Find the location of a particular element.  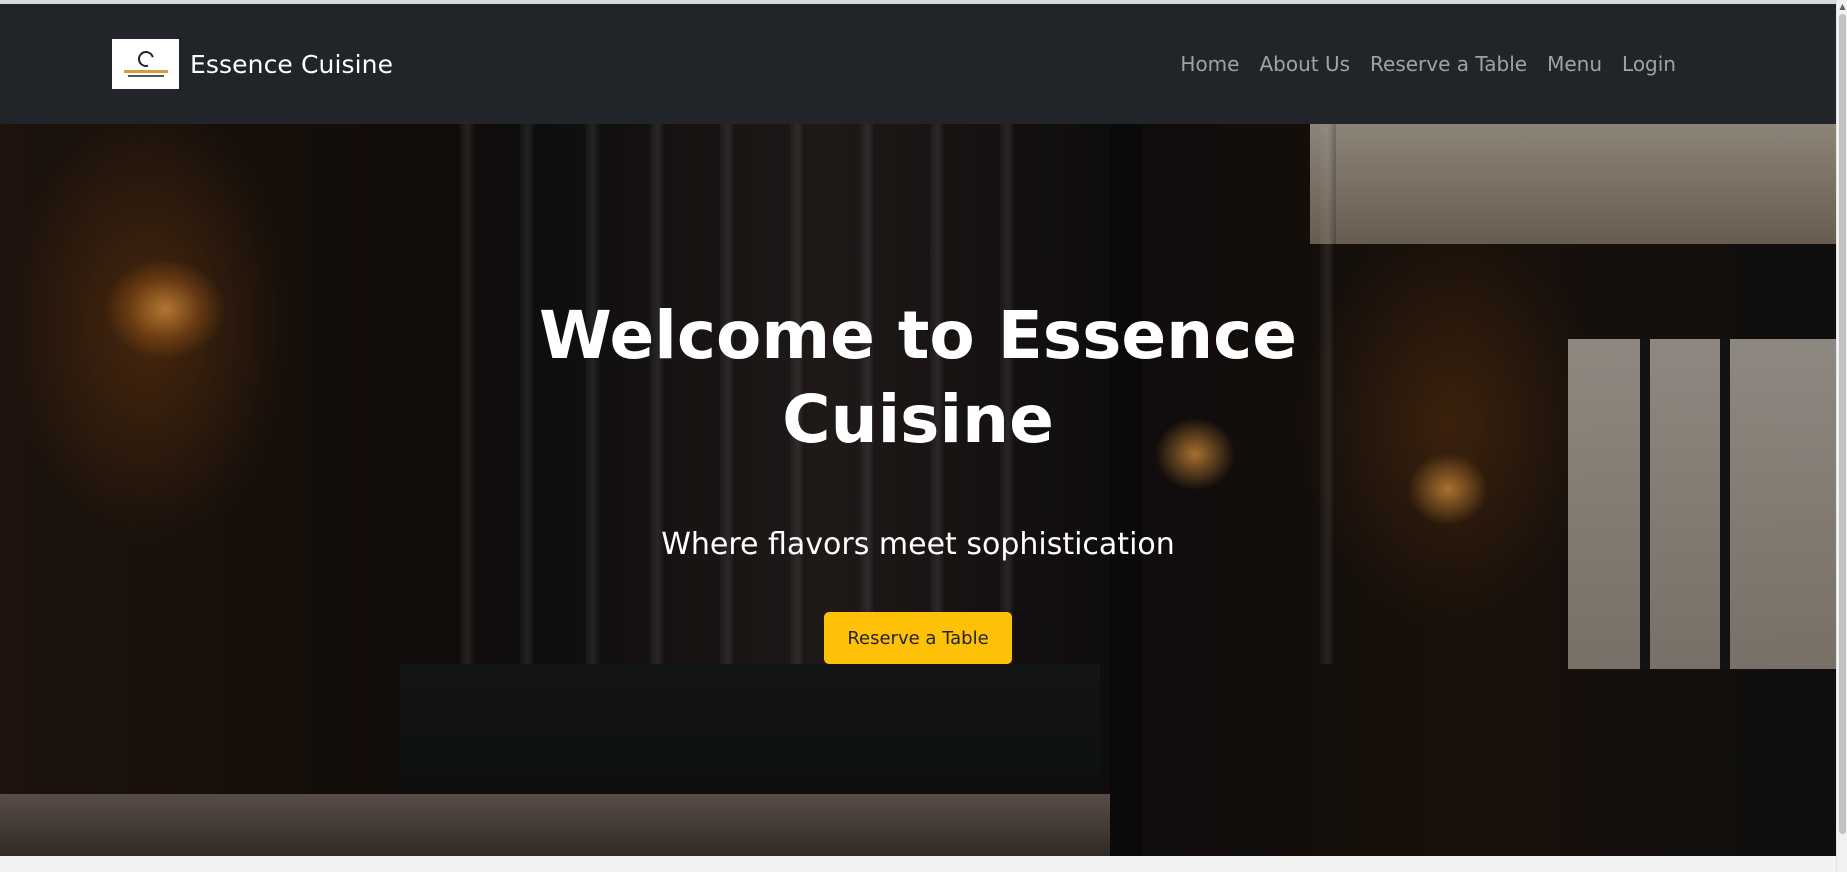

hero-subtitle: Where flavors meet sophistication is located at coordinates (918, 544).